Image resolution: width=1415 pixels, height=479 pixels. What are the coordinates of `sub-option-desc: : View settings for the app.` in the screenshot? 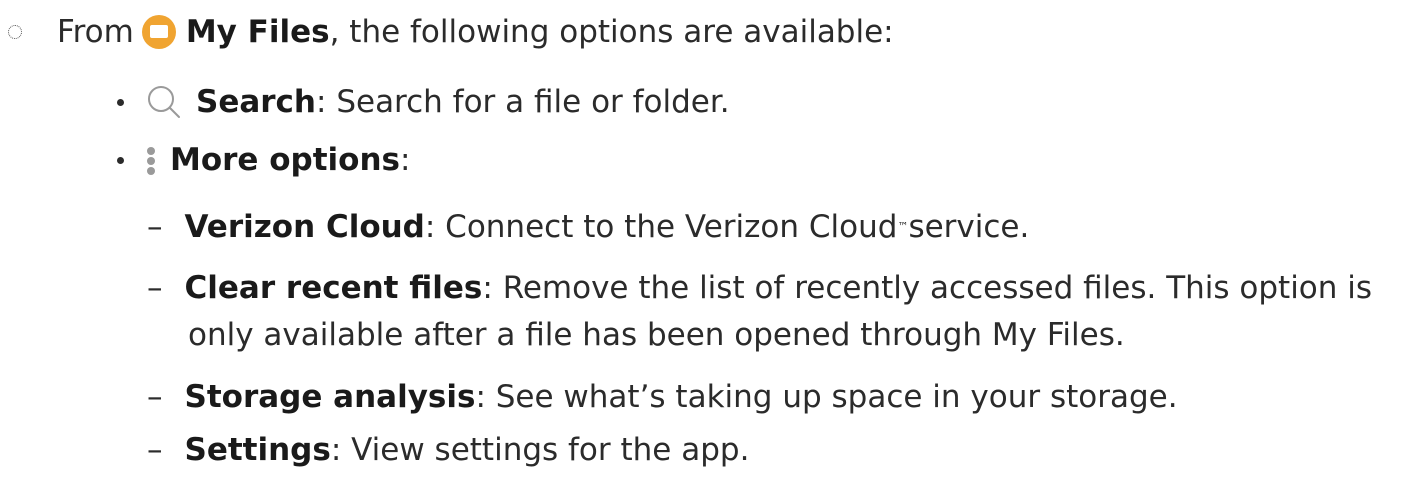 It's located at (540, 450).